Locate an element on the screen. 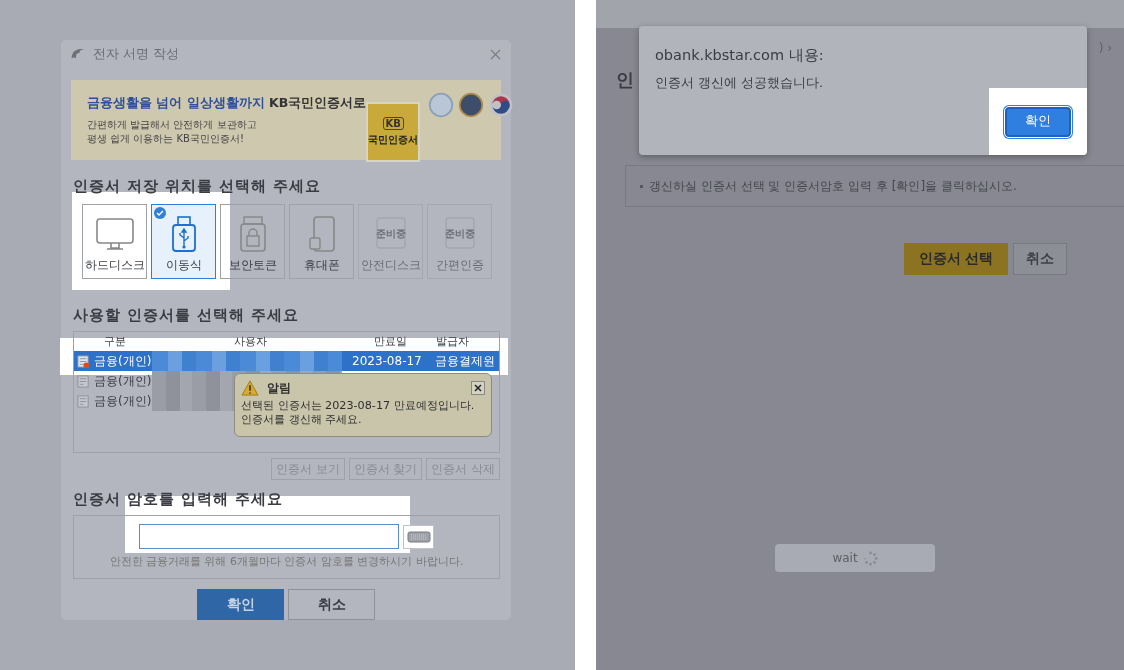 The height and width of the screenshot is (670, 1124). table-cell: 2023-08-17 is located at coordinates (387, 361).